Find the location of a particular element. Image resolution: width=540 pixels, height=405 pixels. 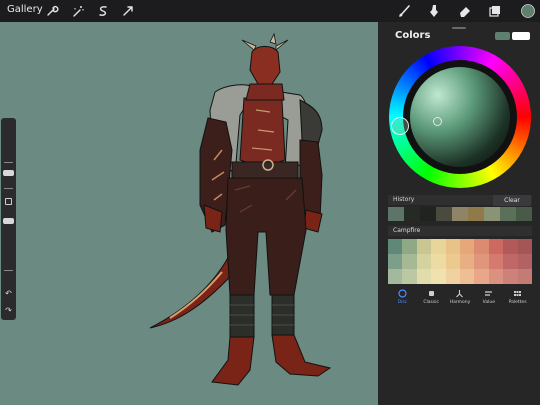

palettes-icon is located at coordinates (518, 293).